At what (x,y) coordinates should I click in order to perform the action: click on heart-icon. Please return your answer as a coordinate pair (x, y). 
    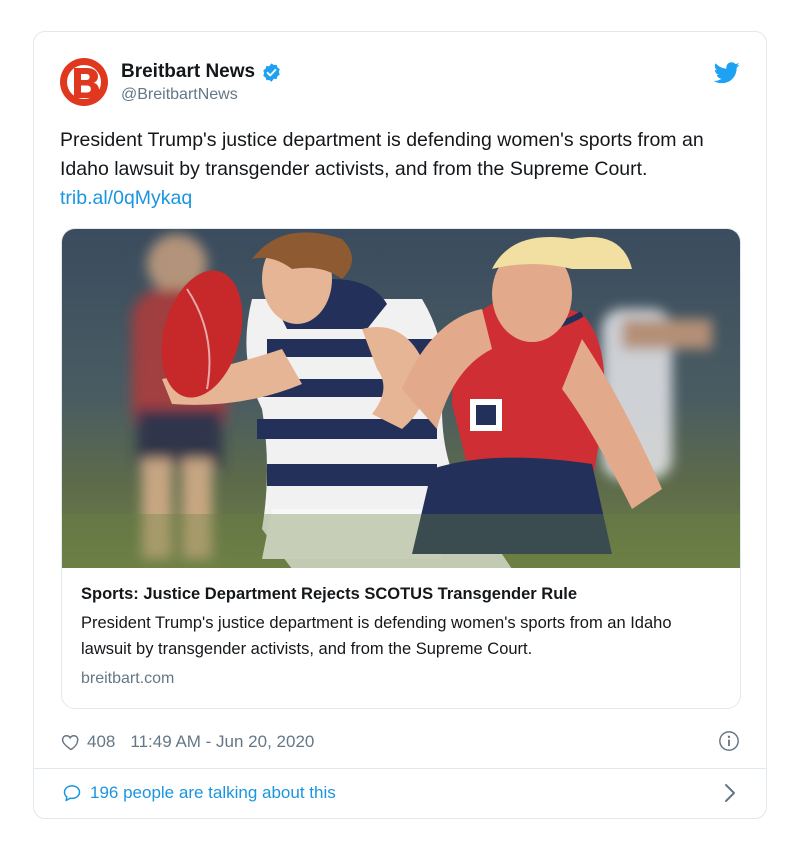
    Looking at the image, I should click on (71, 742).